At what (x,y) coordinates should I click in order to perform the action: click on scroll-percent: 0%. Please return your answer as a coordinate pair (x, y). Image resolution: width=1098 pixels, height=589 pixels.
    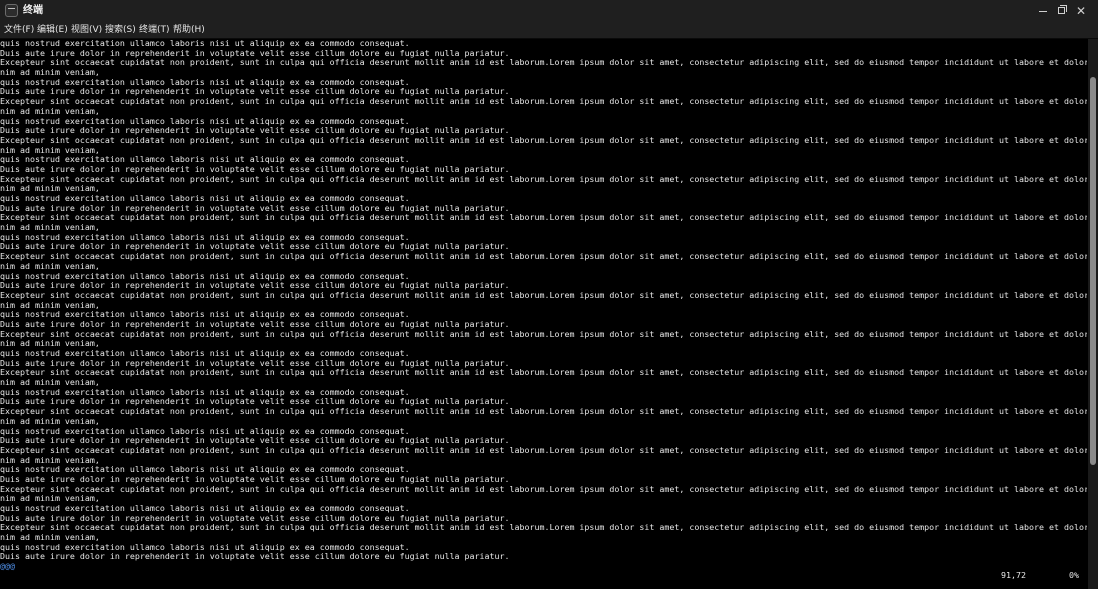
    Looking at the image, I should click on (1074, 575).